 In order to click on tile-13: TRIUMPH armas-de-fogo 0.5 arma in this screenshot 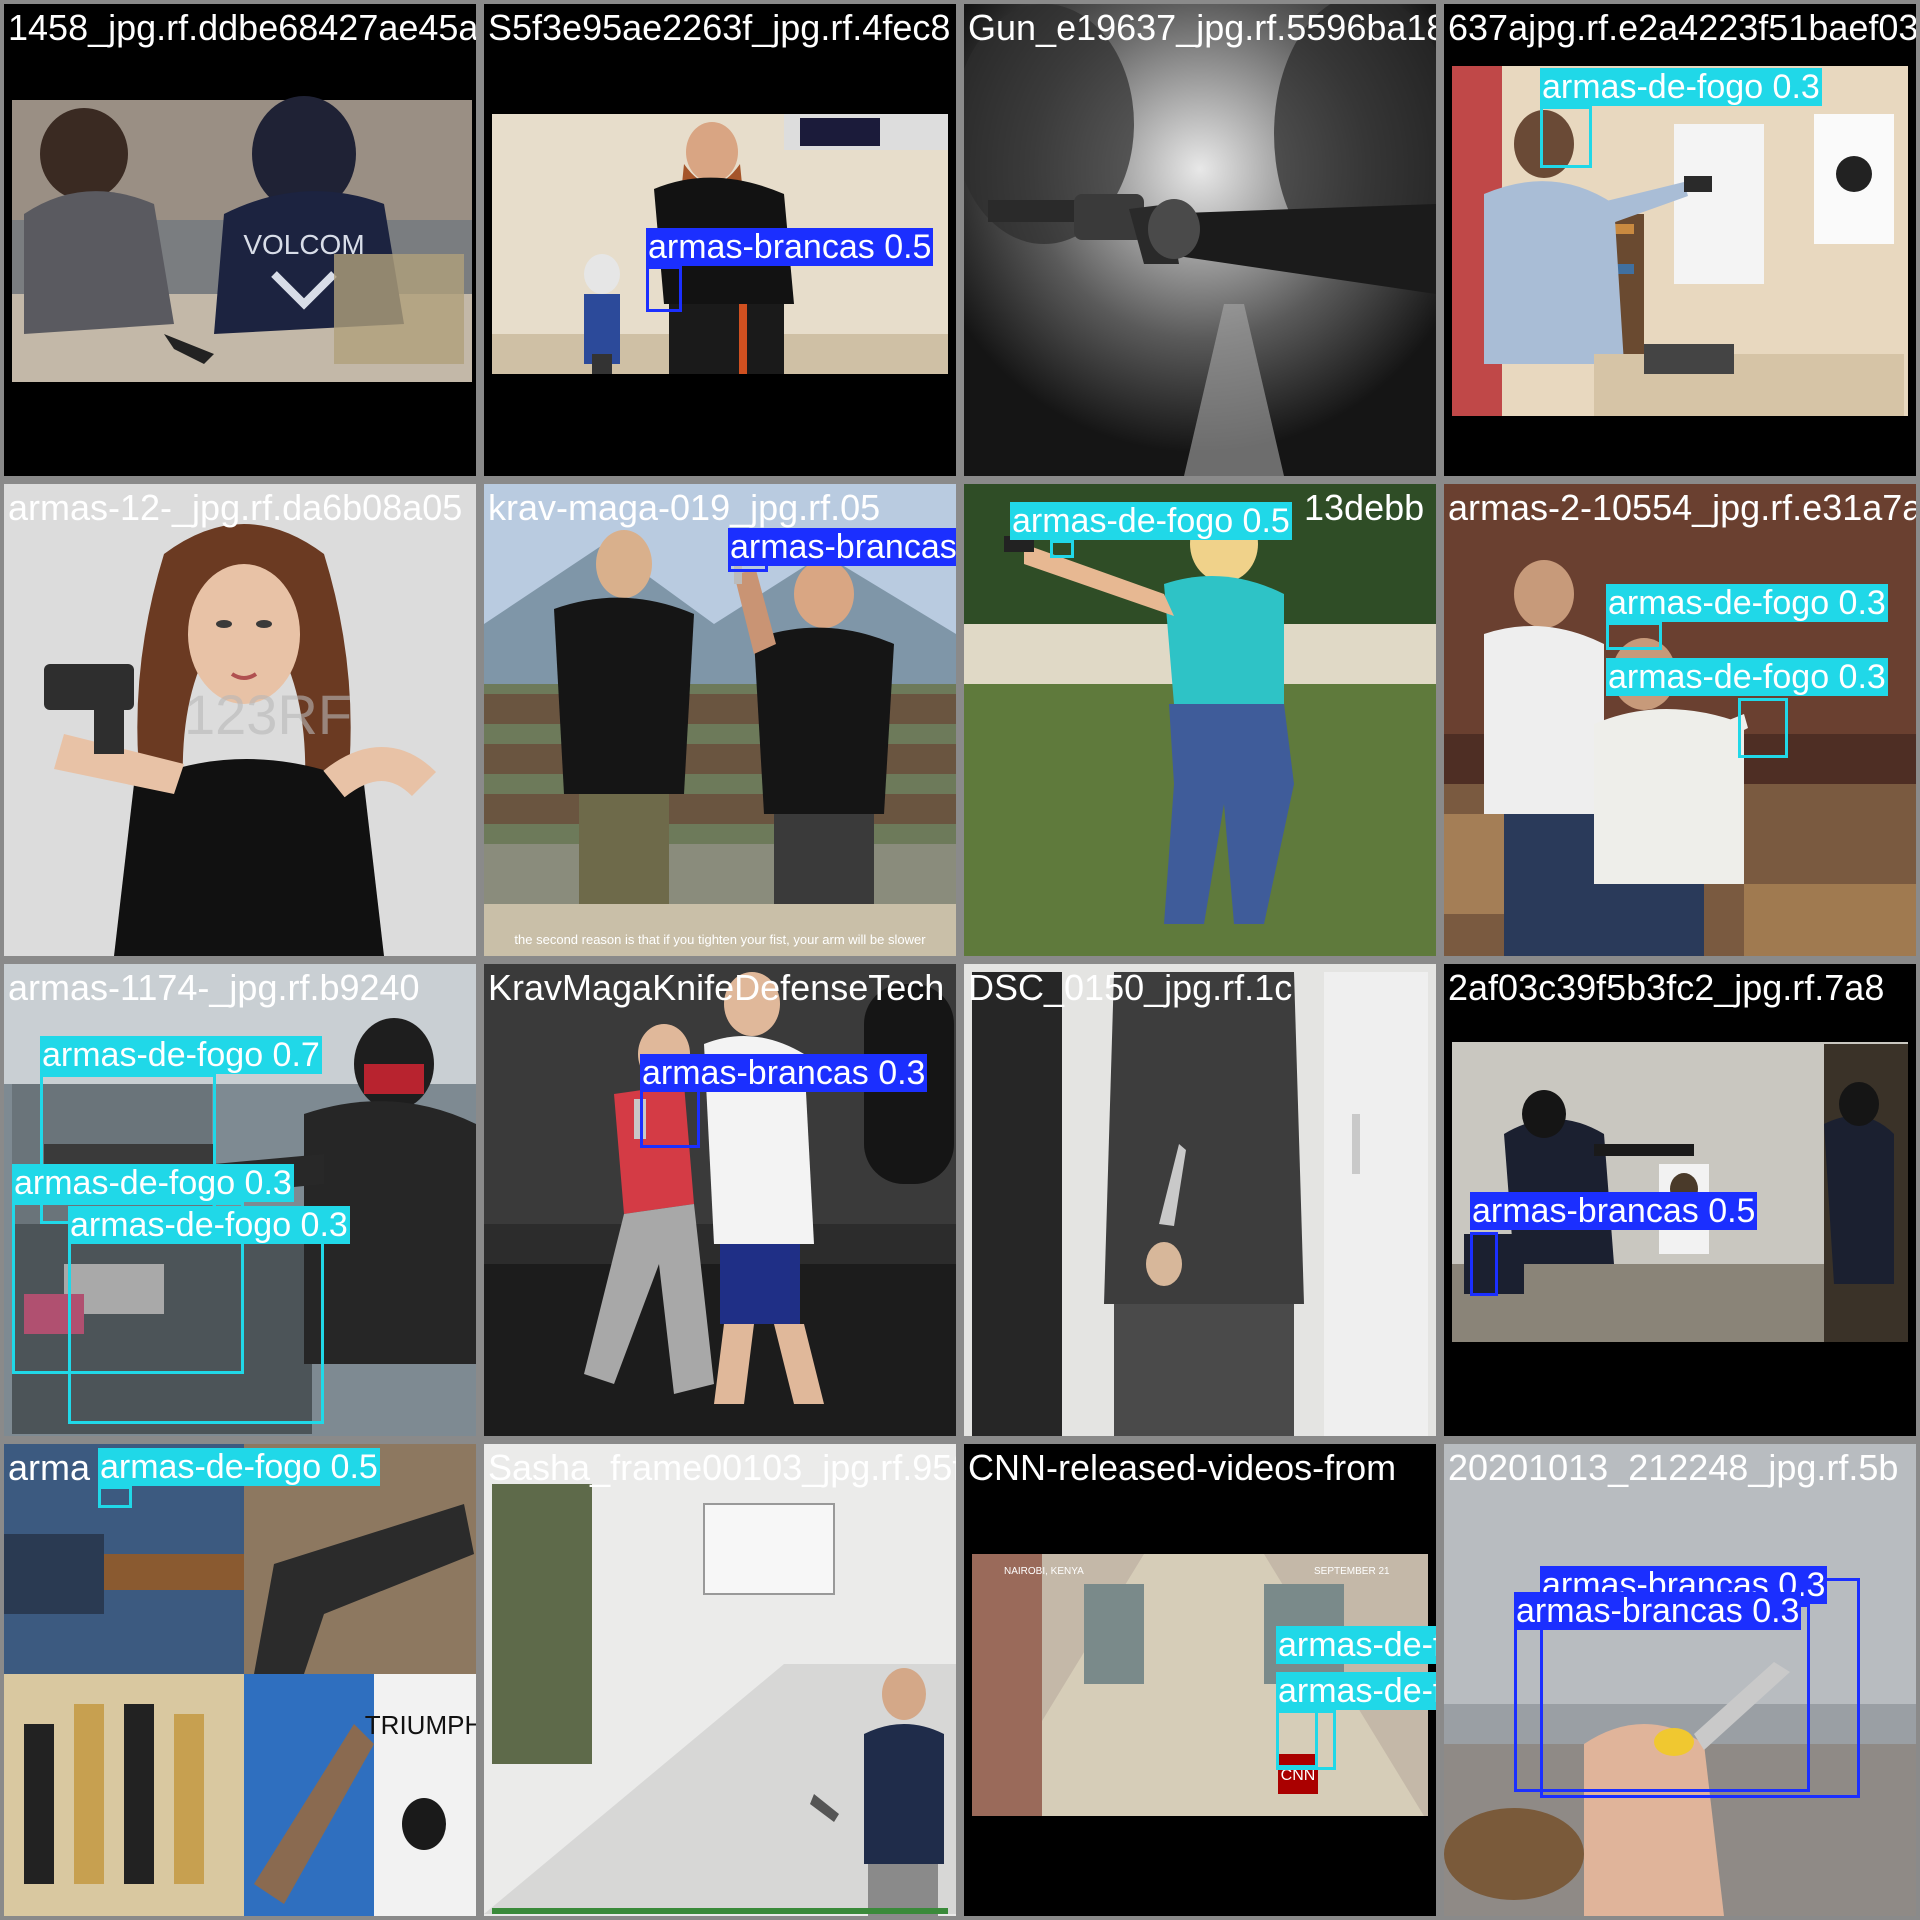, I will do `click(240, 1680)`.